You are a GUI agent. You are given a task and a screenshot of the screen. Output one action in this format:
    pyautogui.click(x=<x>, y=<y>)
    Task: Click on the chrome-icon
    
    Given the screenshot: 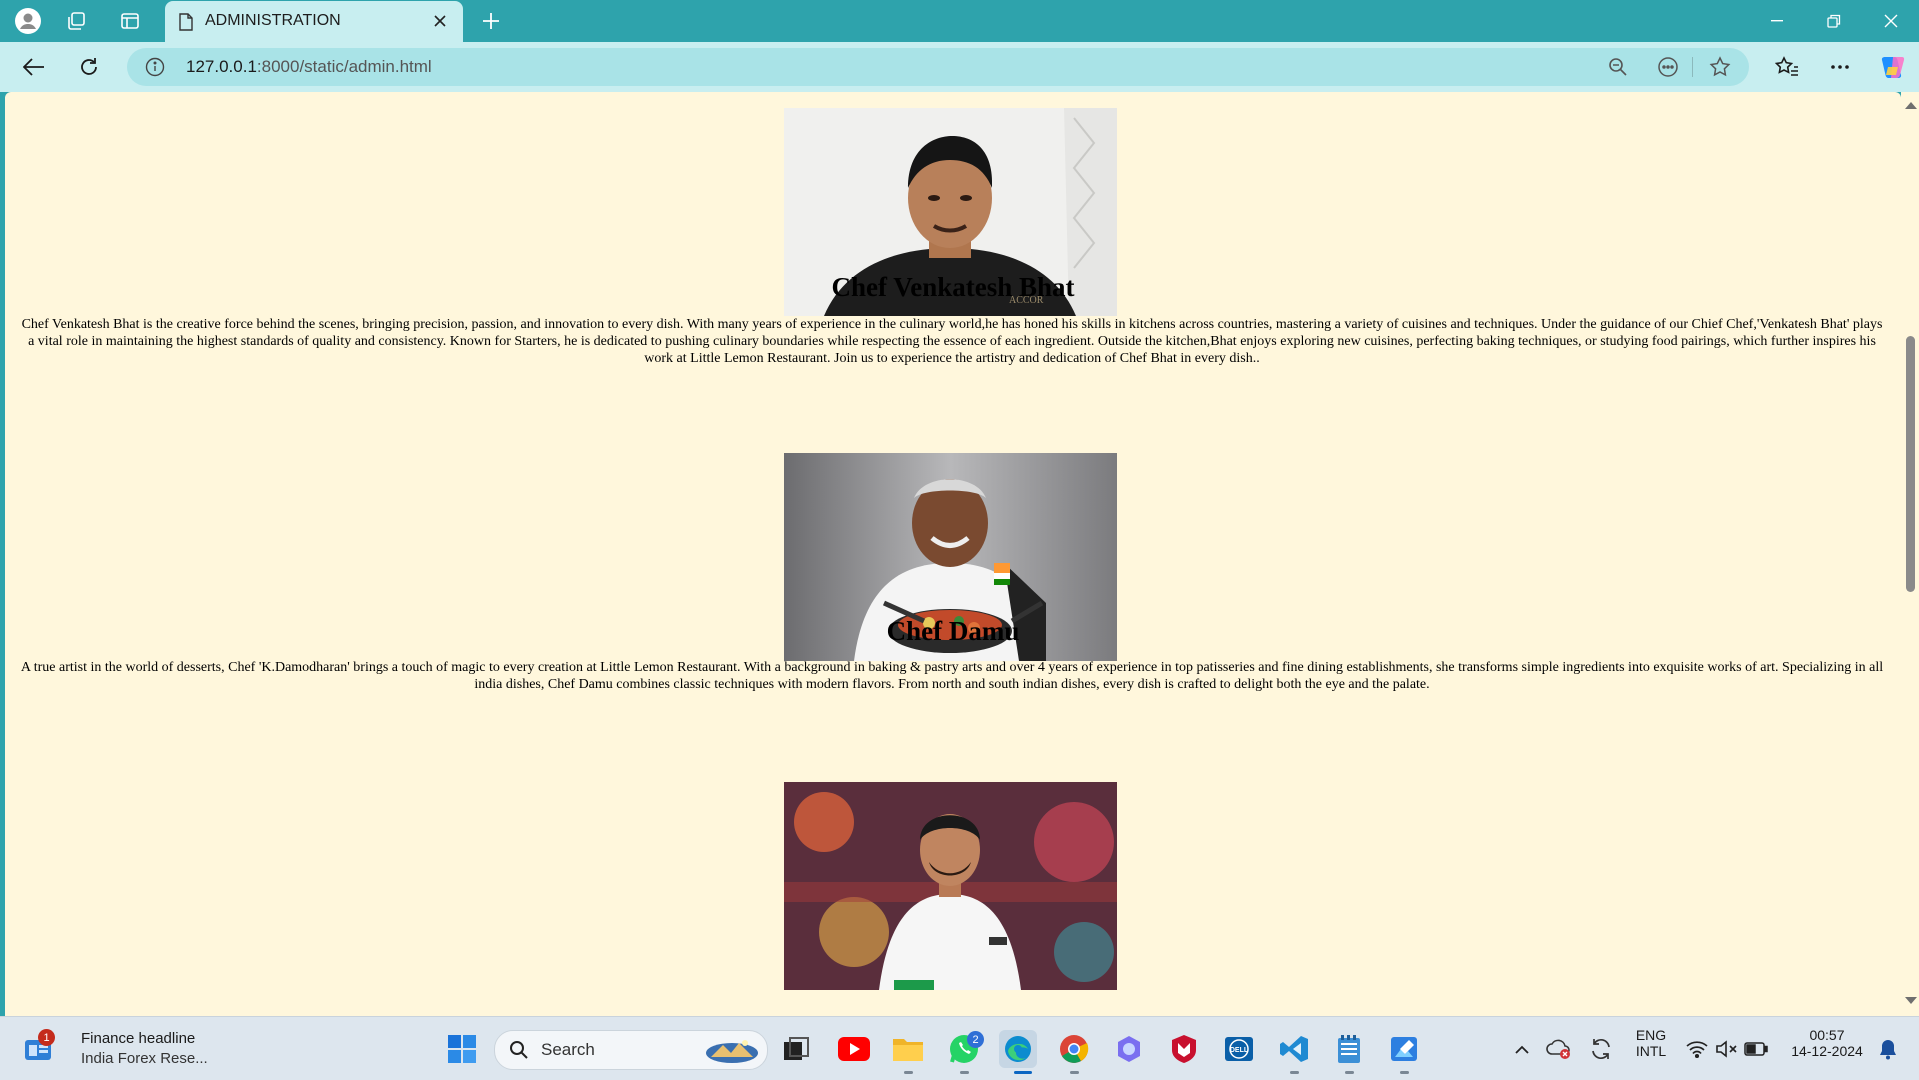 What is the action you would take?
    pyautogui.click(x=1074, y=1049)
    